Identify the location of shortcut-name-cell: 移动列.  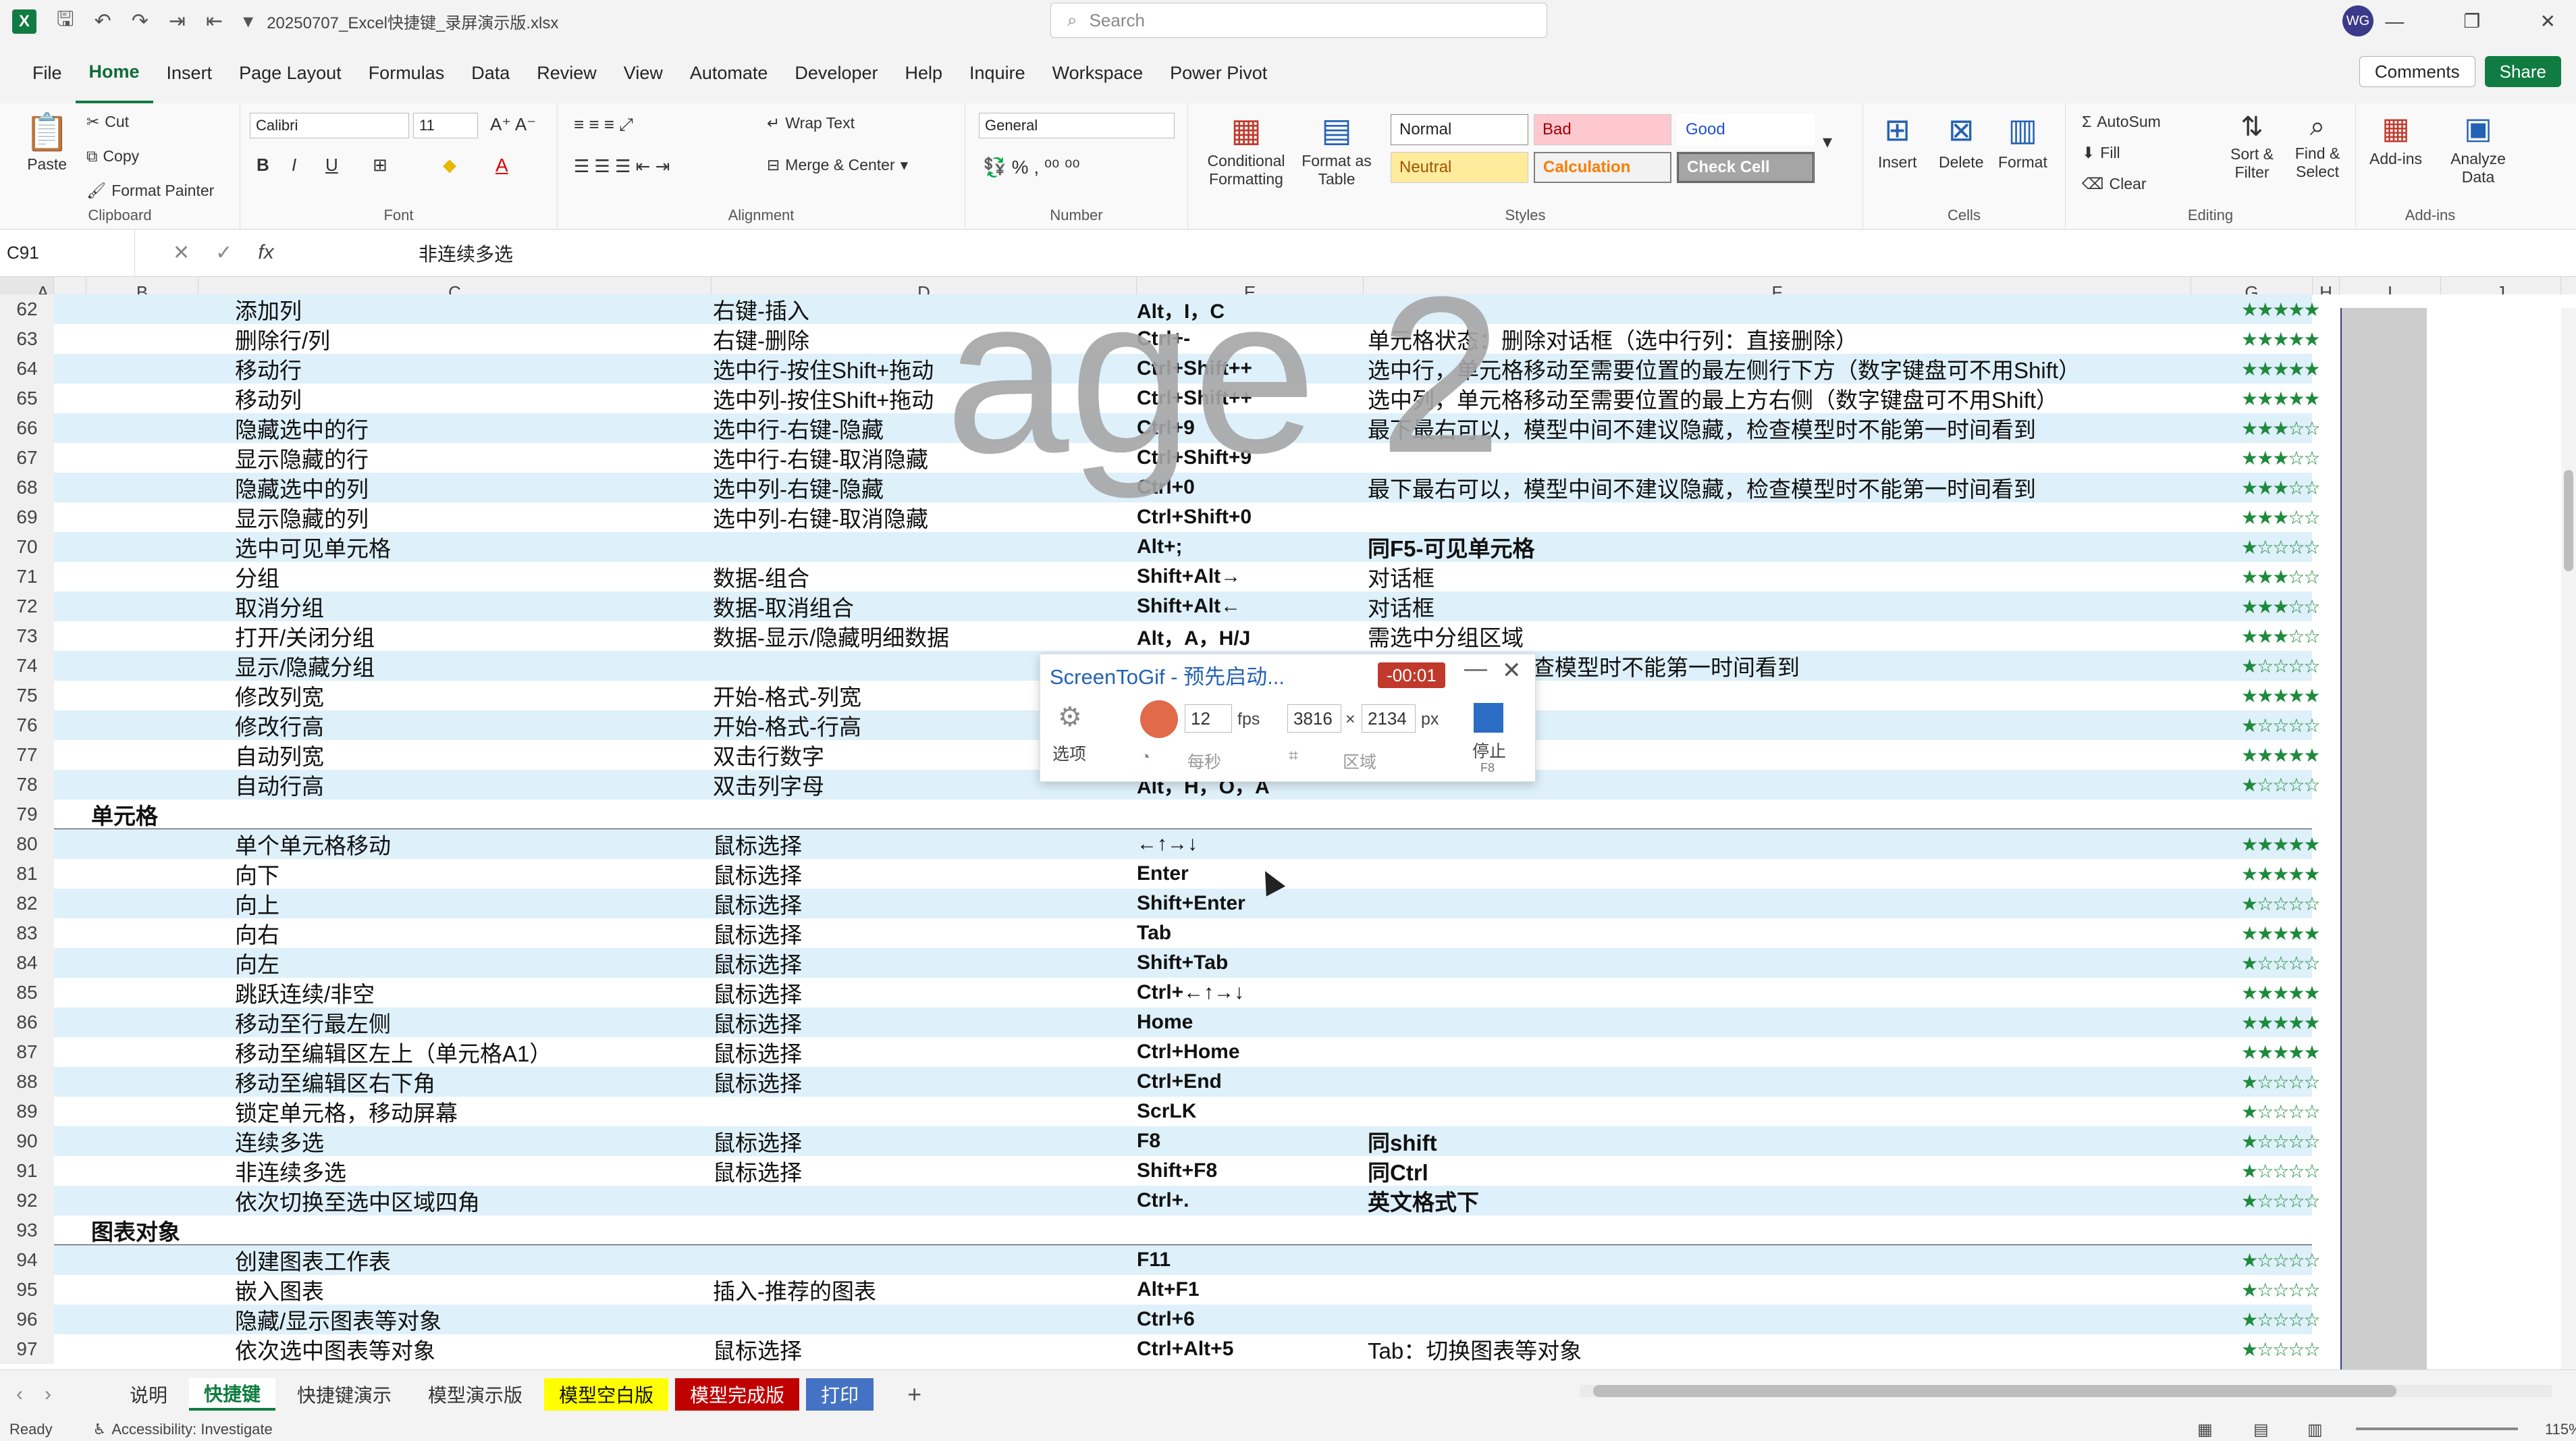
(268, 399).